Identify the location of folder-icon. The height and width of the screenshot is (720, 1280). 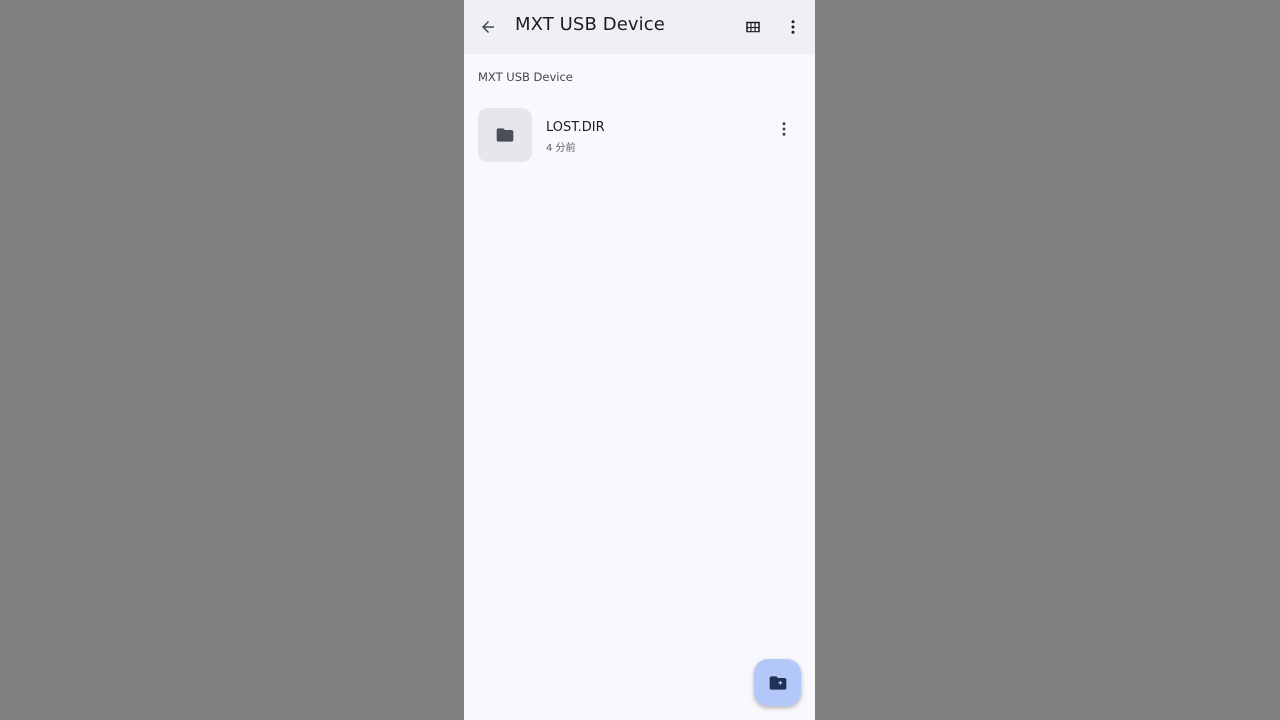
(505, 135).